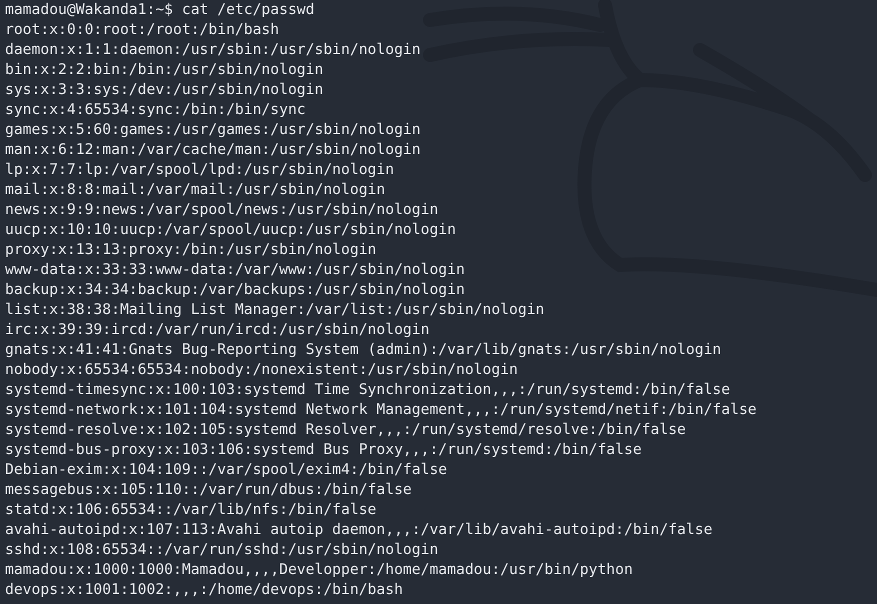  Describe the element at coordinates (274, 310) in the screenshot. I see `terminal-line: list:x:38:38:Mailing List Manager:/var/list:/usr/sbin/nologin` at that location.